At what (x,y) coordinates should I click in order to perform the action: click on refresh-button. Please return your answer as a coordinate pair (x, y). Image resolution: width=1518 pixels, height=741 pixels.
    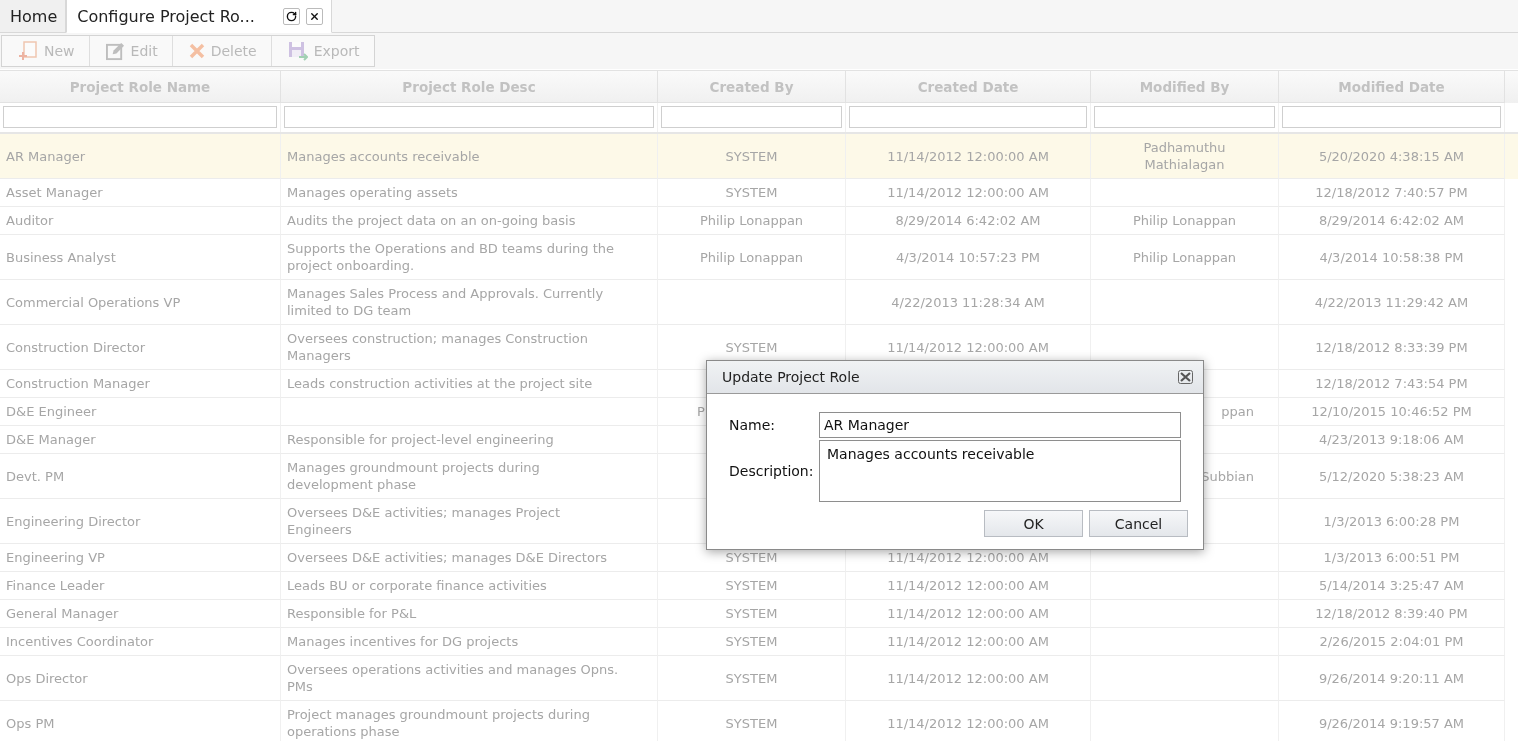
    Looking at the image, I should click on (291, 16).